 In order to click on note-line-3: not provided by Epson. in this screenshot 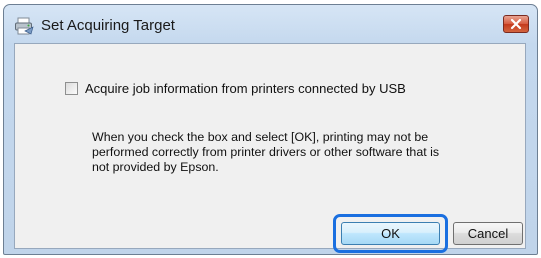, I will do `click(155, 167)`.